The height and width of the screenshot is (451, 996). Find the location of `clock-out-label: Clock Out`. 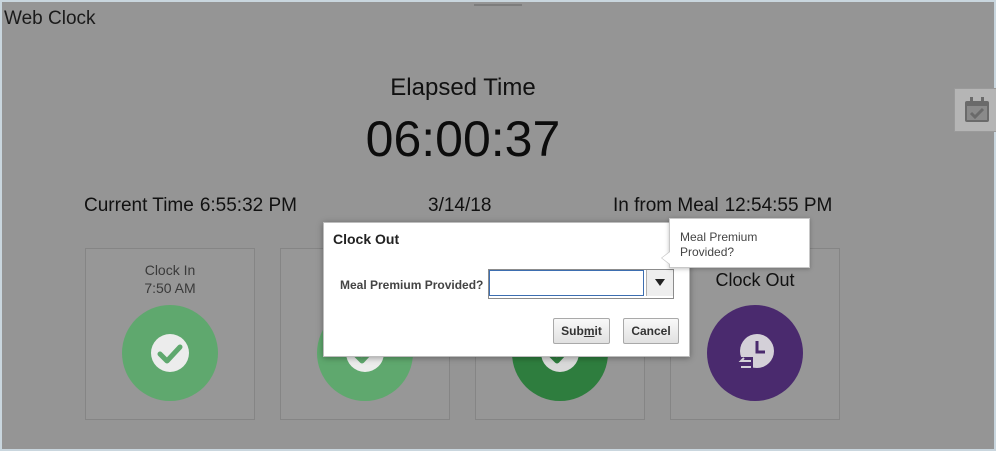

clock-out-label: Clock Out is located at coordinates (755, 280).